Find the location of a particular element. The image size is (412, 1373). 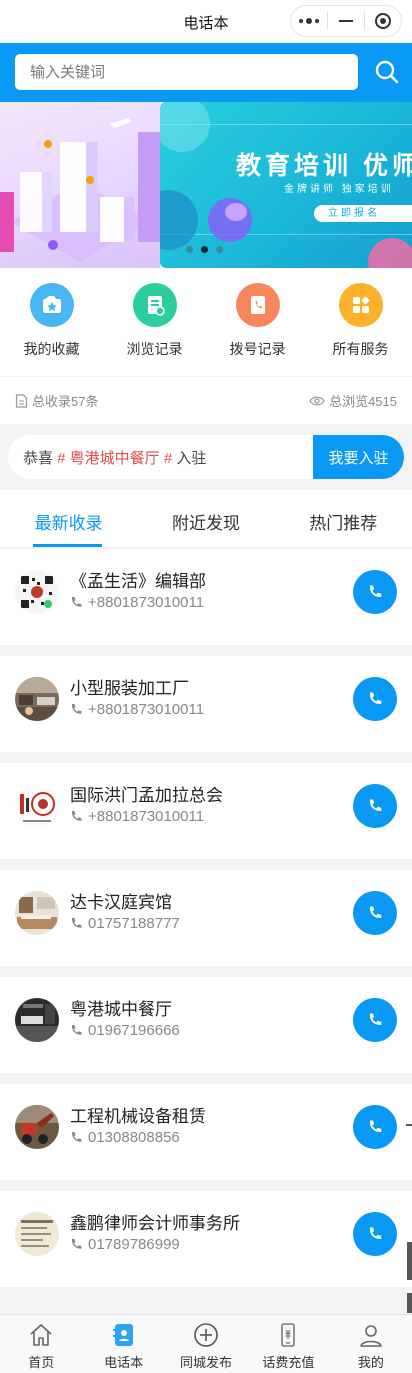

banner-carousel: 教育培训 优师 金牌讲师 独家培训 立即报名 is located at coordinates (206, 185).